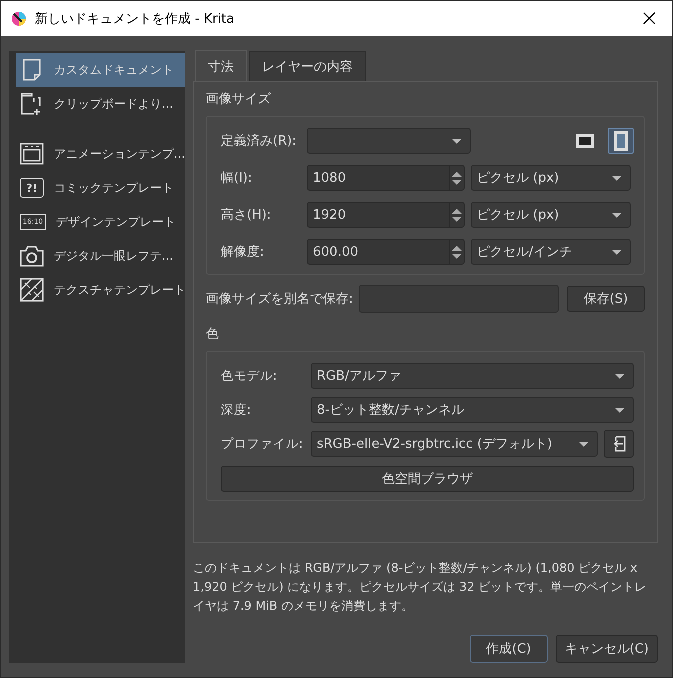 The image size is (673, 678). Describe the element at coordinates (32, 256) in the screenshot. I see `camera-icon` at that location.